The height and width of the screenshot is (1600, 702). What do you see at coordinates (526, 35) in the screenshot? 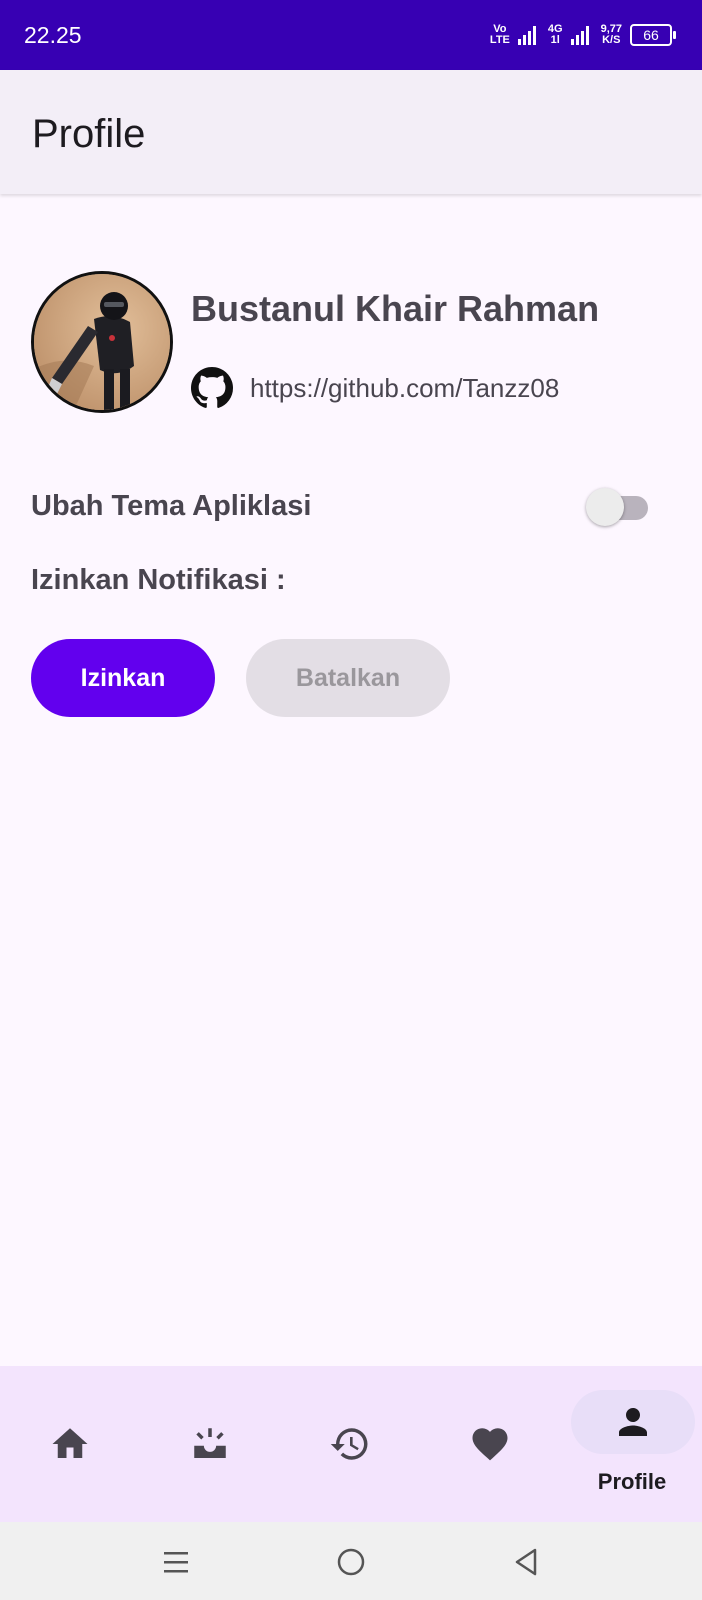
I see `signal-icon` at bounding box center [526, 35].